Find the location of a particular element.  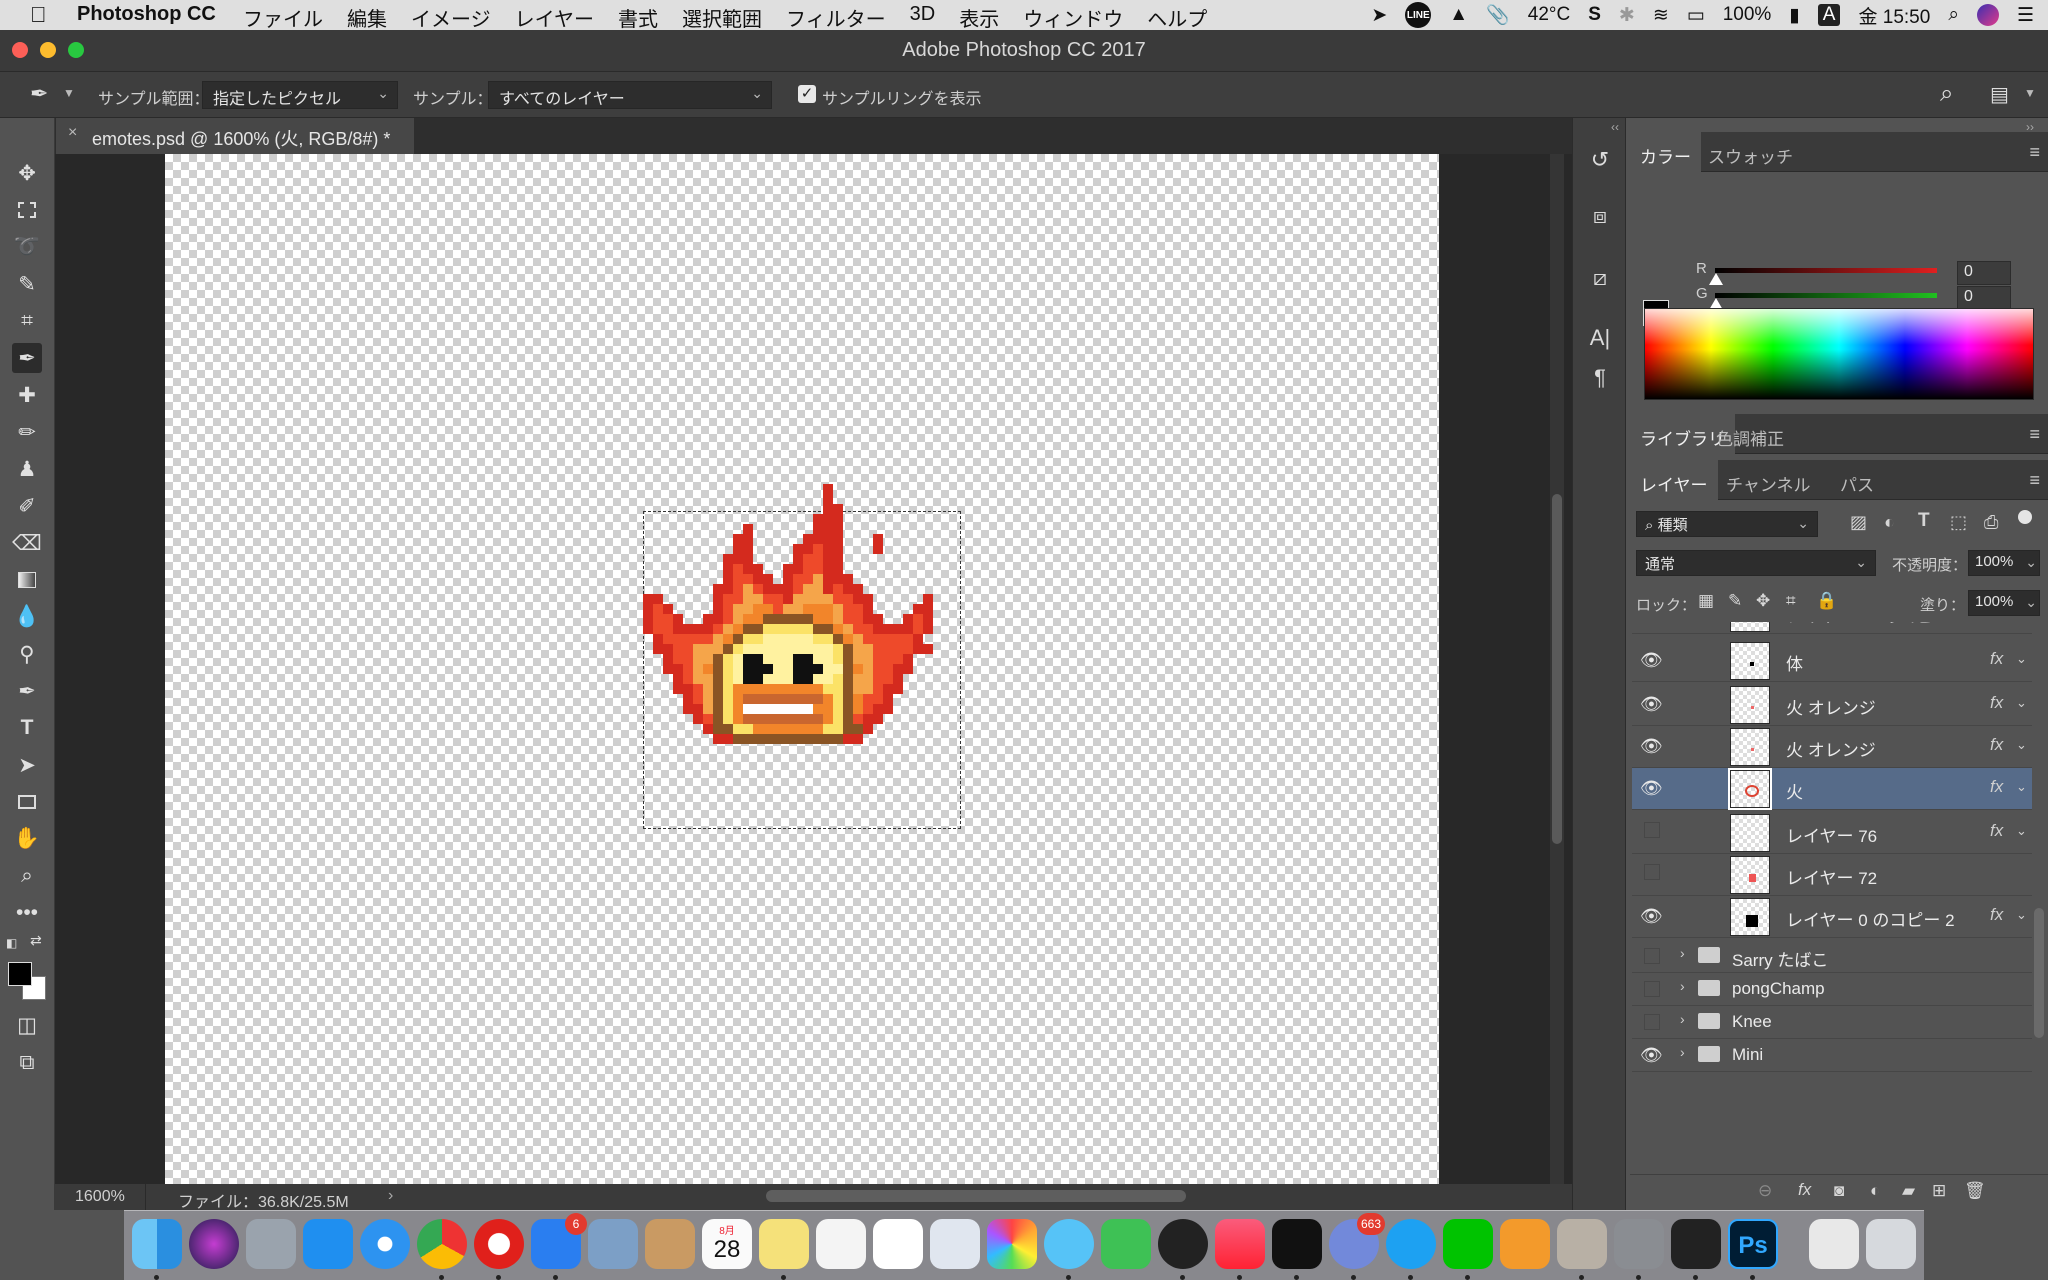

location-arrow-icon: ➤ is located at coordinates (1379, 15).